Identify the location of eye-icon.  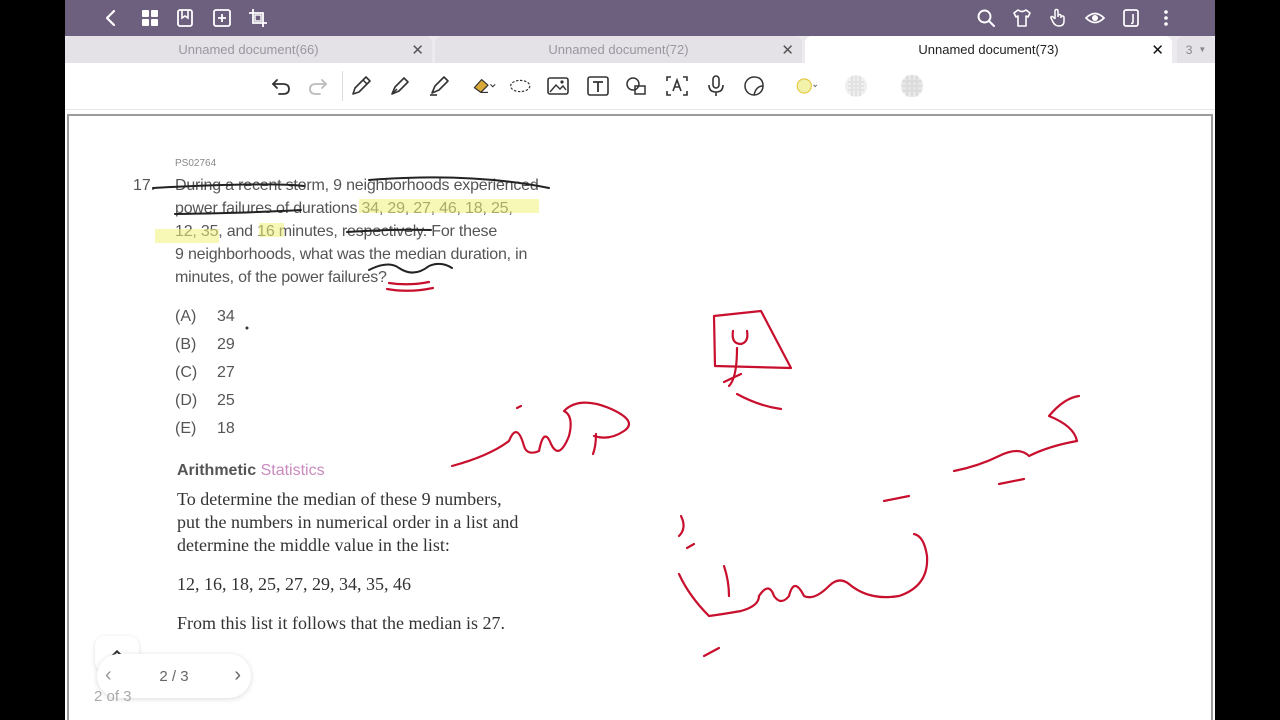
(1095, 18).